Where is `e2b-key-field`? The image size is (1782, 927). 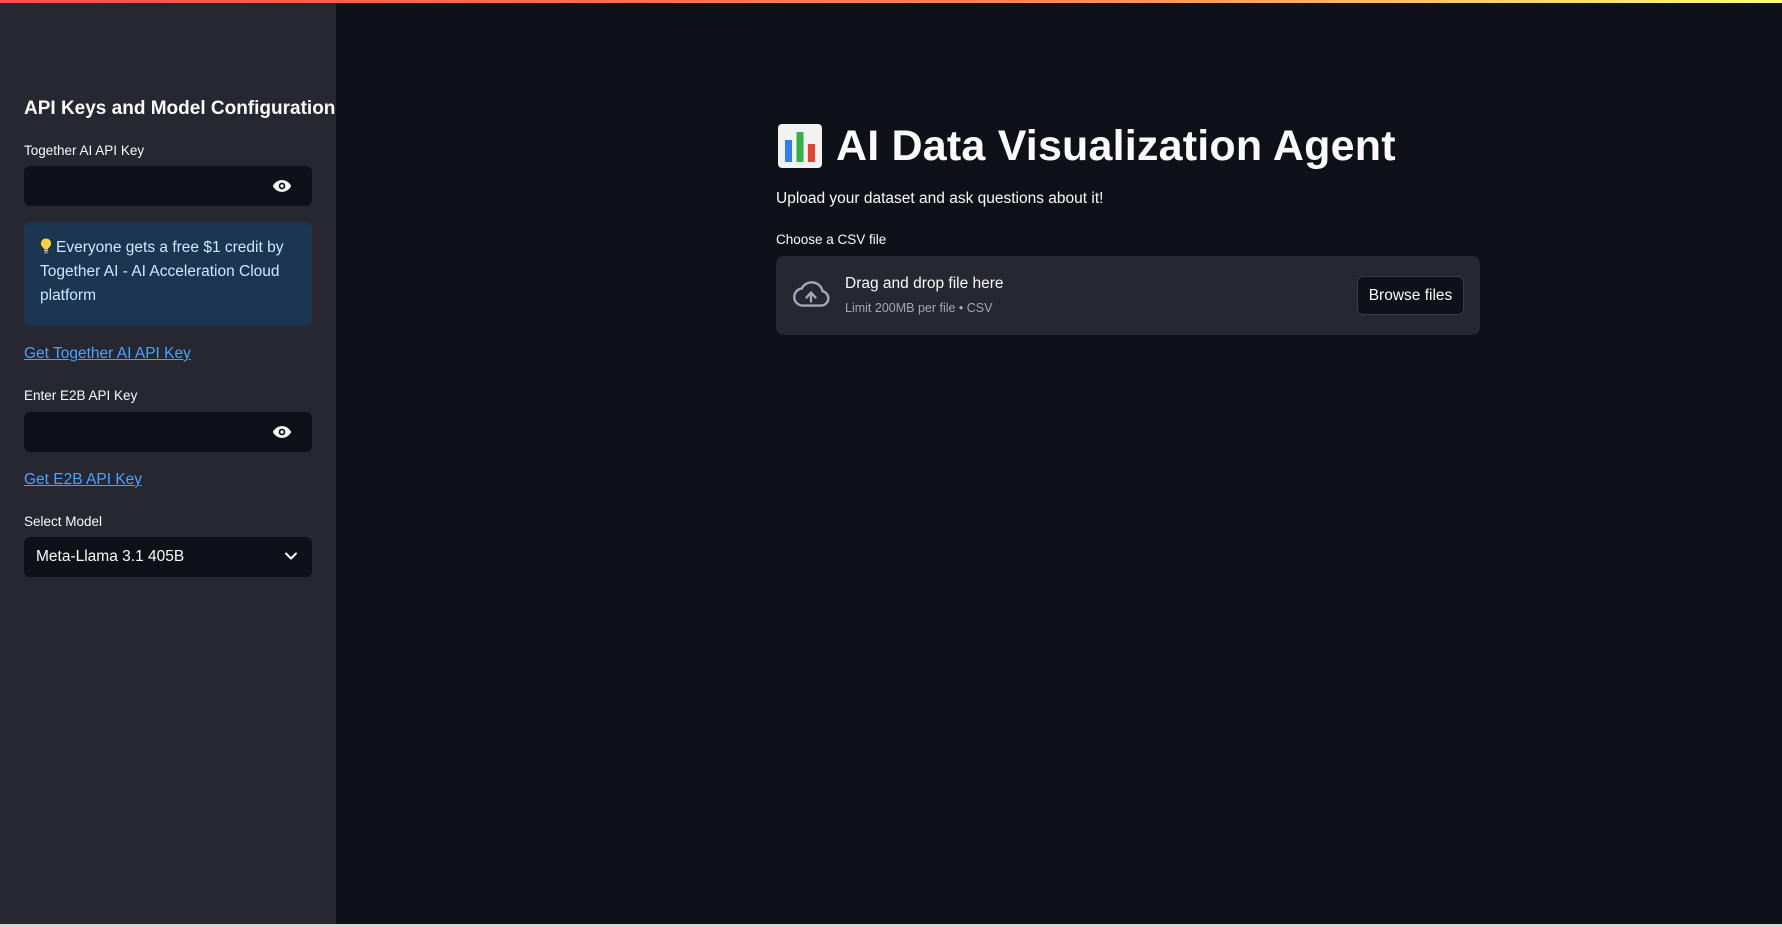
e2b-key-field is located at coordinates (168, 432).